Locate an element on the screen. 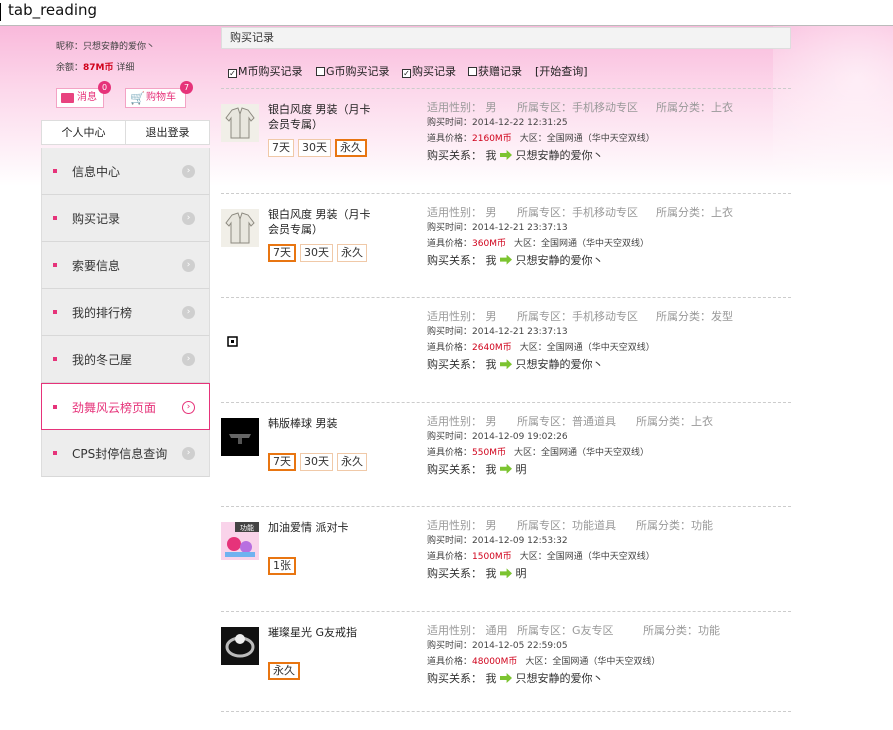 This screenshot has height=730, width=893. zone: 所属专区：手机移动专区 is located at coordinates (577, 212).